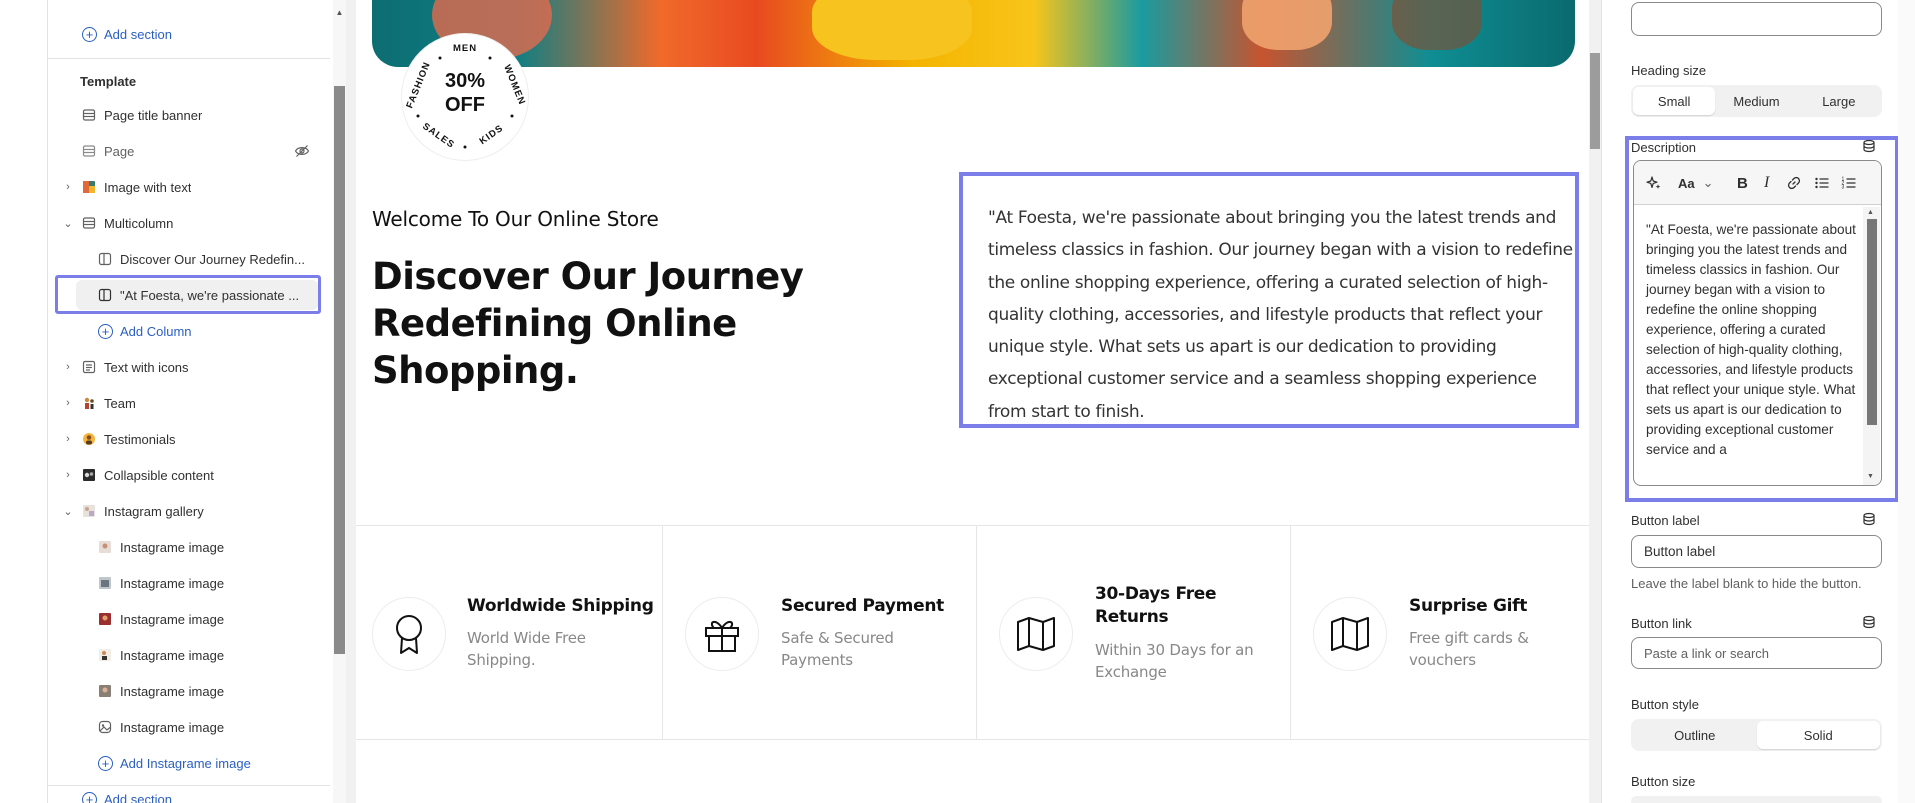  Describe the element at coordinates (159, 475) in the screenshot. I see `section-label: Collapsible content` at that location.